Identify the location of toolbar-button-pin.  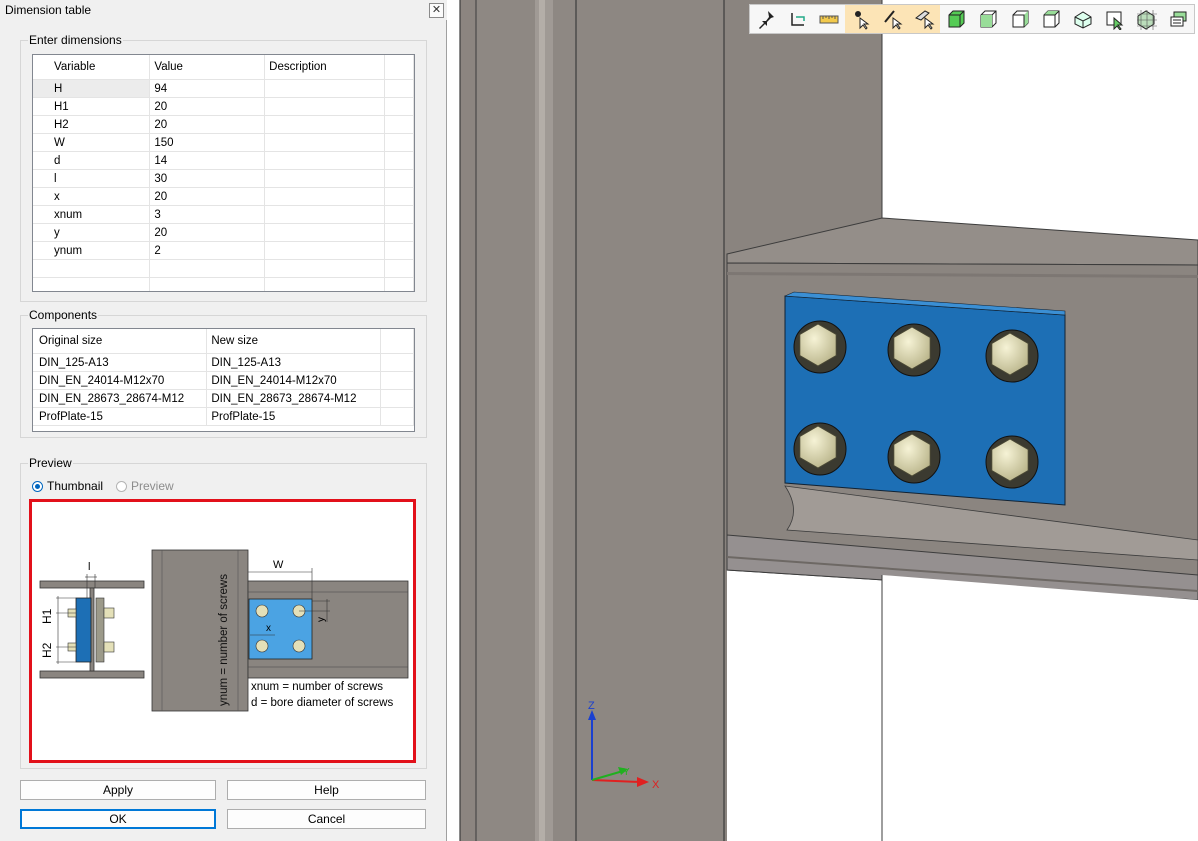
(766, 19).